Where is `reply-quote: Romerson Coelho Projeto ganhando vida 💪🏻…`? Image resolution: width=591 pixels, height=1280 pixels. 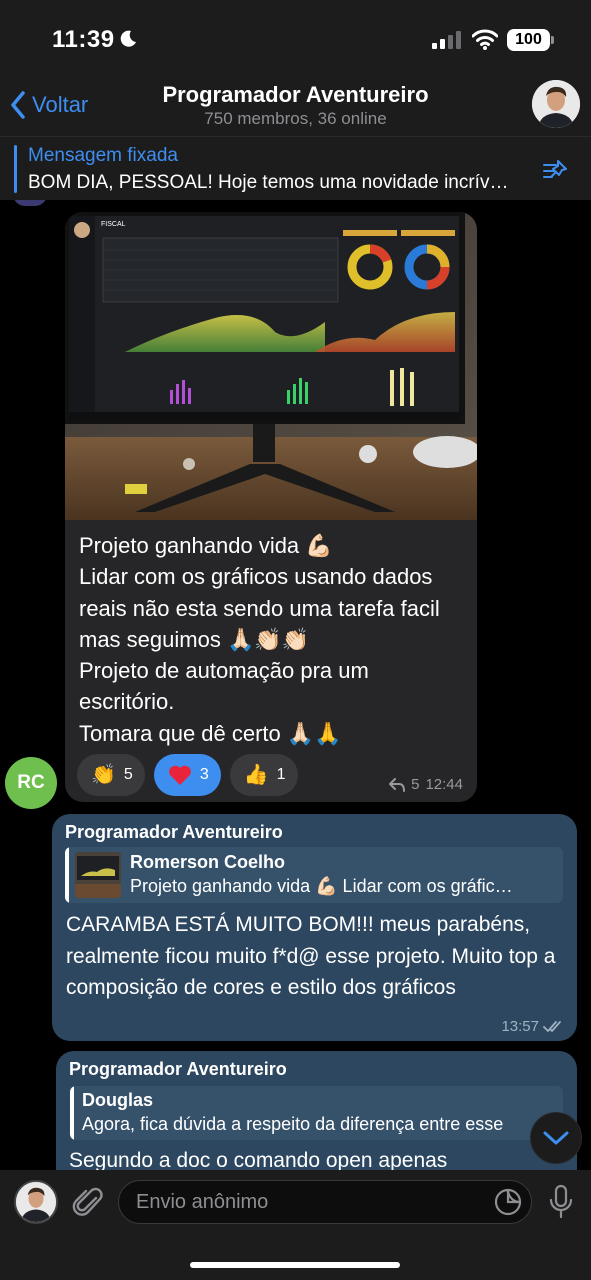 reply-quote: Romerson Coelho Projeto ganhando vida 💪🏻… is located at coordinates (314, 875).